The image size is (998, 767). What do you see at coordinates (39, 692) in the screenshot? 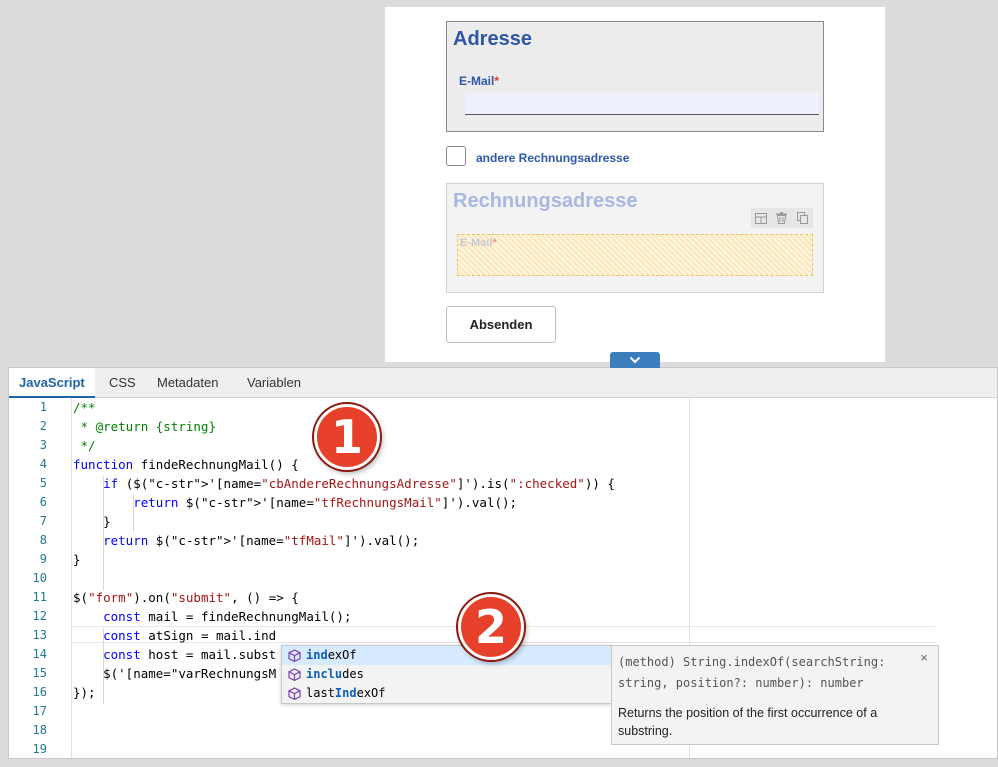
I see `line-number: 16` at bounding box center [39, 692].